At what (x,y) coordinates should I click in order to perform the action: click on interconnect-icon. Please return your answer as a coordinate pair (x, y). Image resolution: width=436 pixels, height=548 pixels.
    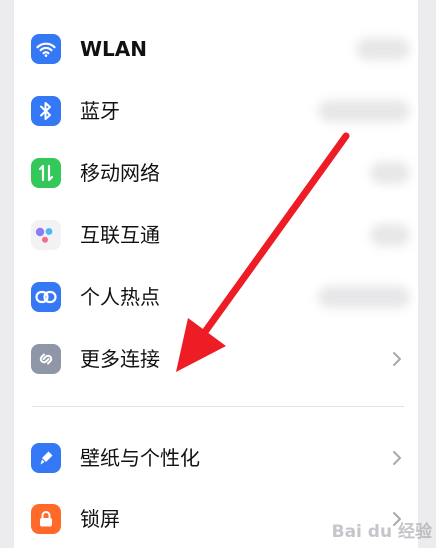
    Looking at the image, I should click on (46, 235).